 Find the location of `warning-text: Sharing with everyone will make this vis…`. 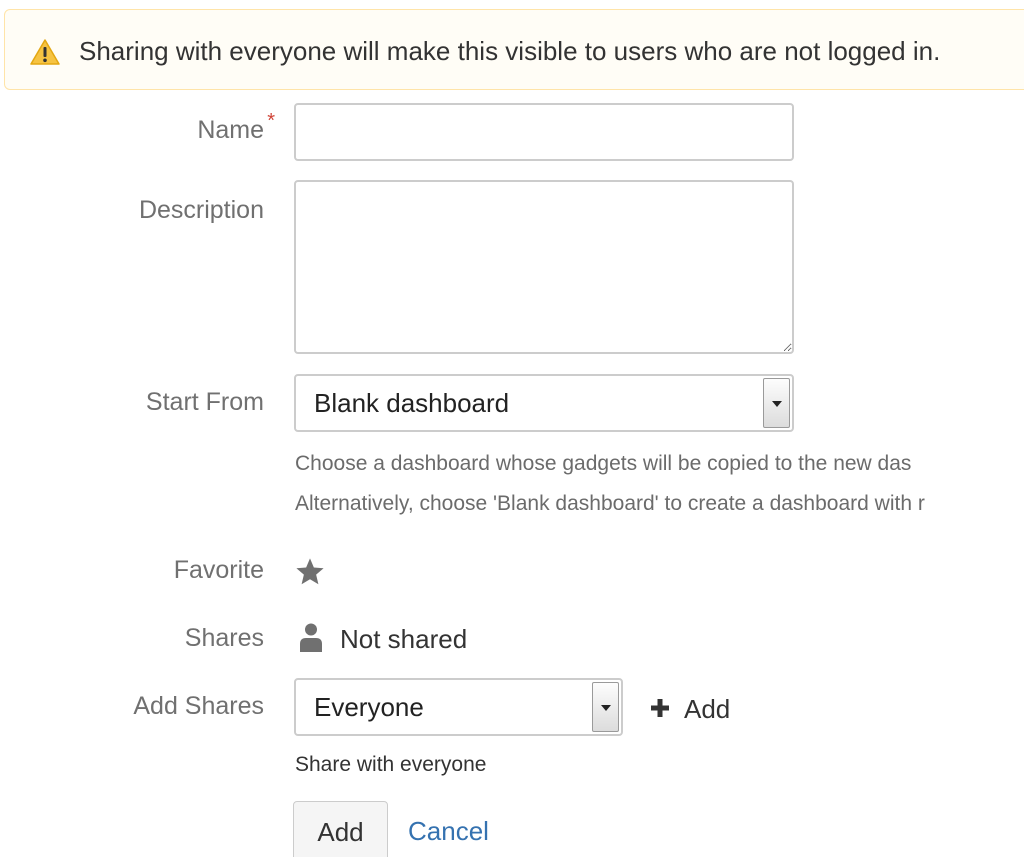

warning-text: Sharing with everyone will make this vis… is located at coordinates (510, 51).